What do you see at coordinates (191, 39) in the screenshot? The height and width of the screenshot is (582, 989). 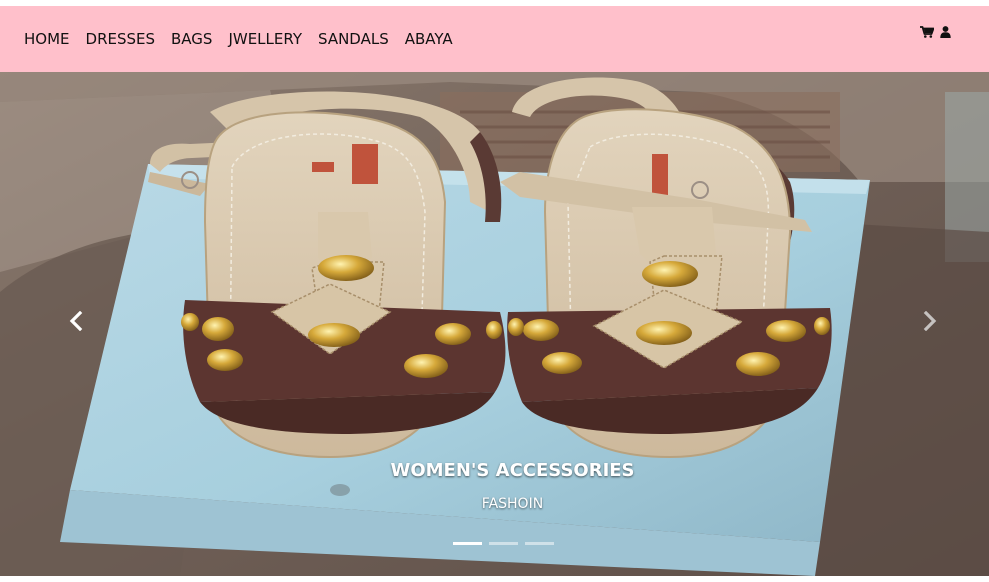 I see `nav-link-bags: BAGS` at bounding box center [191, 39].